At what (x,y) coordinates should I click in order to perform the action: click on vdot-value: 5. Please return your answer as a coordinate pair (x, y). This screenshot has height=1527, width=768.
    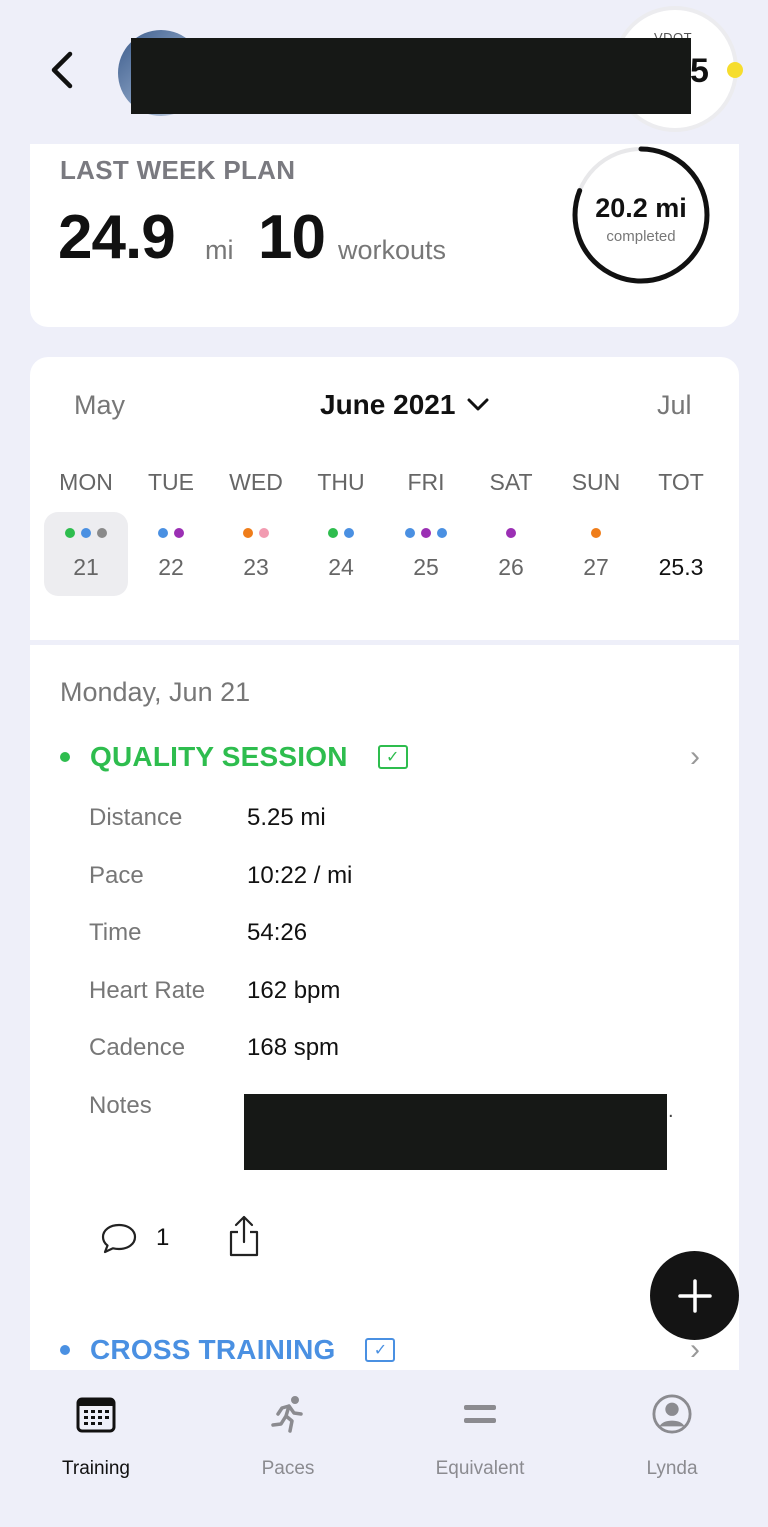
    Looking at the image, I should click on (699, 71).